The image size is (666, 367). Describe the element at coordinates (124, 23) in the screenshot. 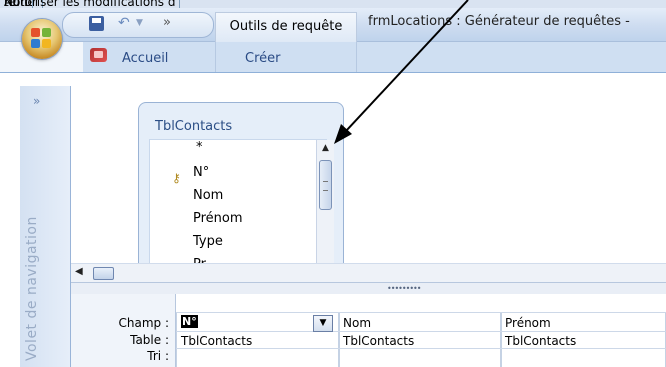

I see `undo-icon: ↶` at that location.